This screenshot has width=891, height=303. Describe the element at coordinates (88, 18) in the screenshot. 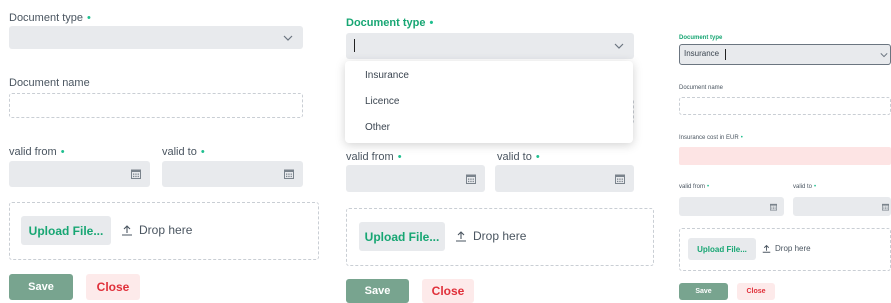

I see `required-mark: •` at that location.